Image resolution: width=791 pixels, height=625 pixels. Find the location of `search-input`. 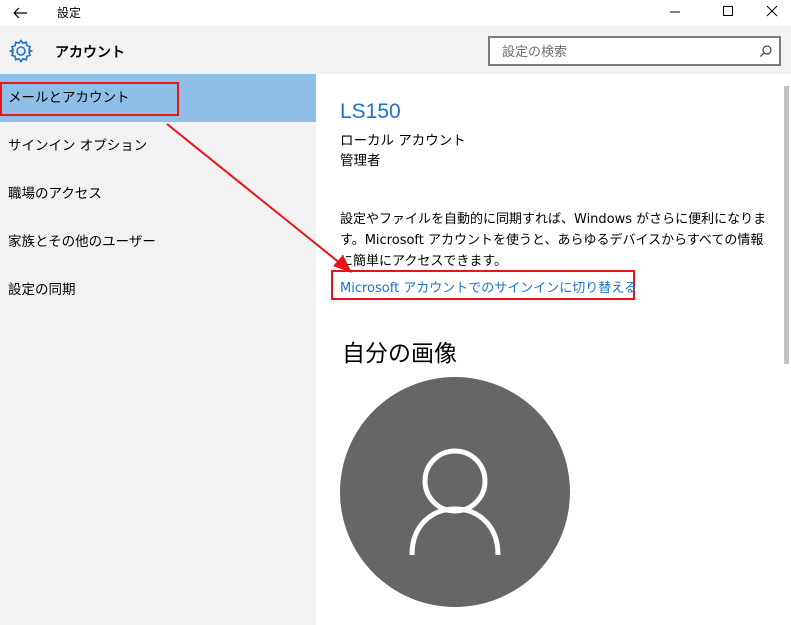

search-input is located at coordinates (627, 52).